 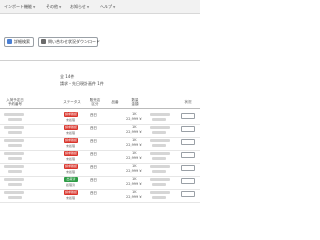 I want to click on menu-notice: お知らせ▼, so click(x=79, y=6).